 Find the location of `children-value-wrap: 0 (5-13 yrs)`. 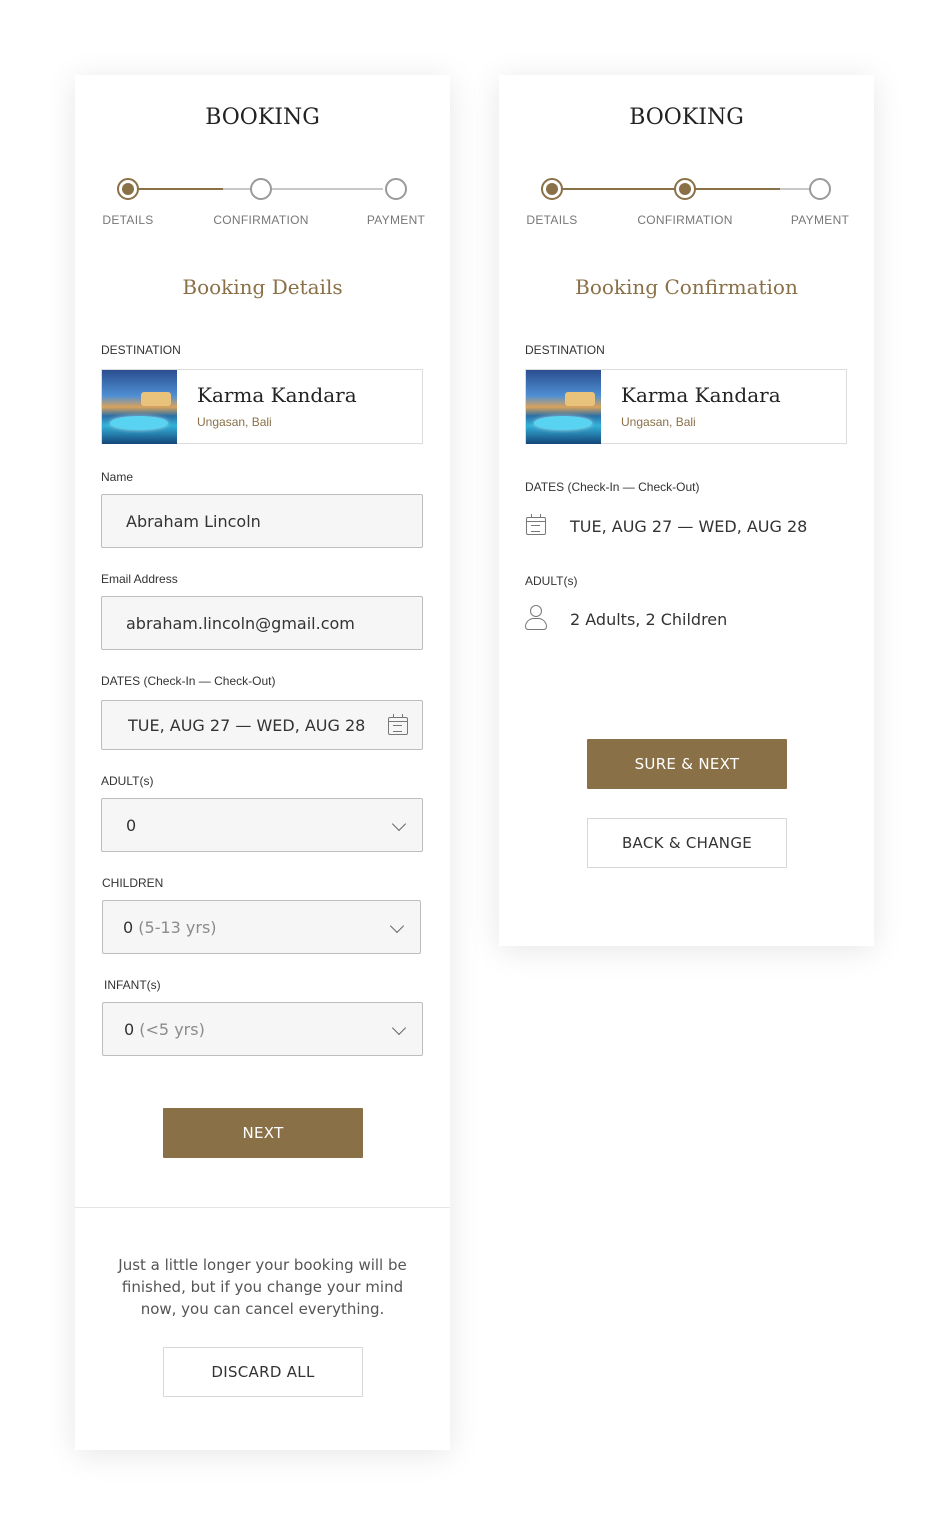

children-value-wrap: 0 (5-13 yrs) is located at coordinates (170, 927).